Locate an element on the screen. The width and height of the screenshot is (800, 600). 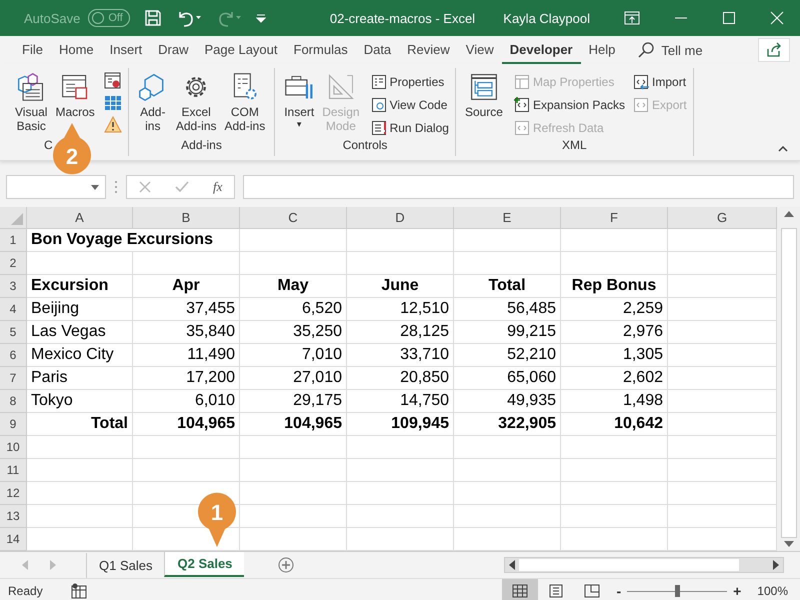
row-header: 3 is located at coordinates (13, 286).